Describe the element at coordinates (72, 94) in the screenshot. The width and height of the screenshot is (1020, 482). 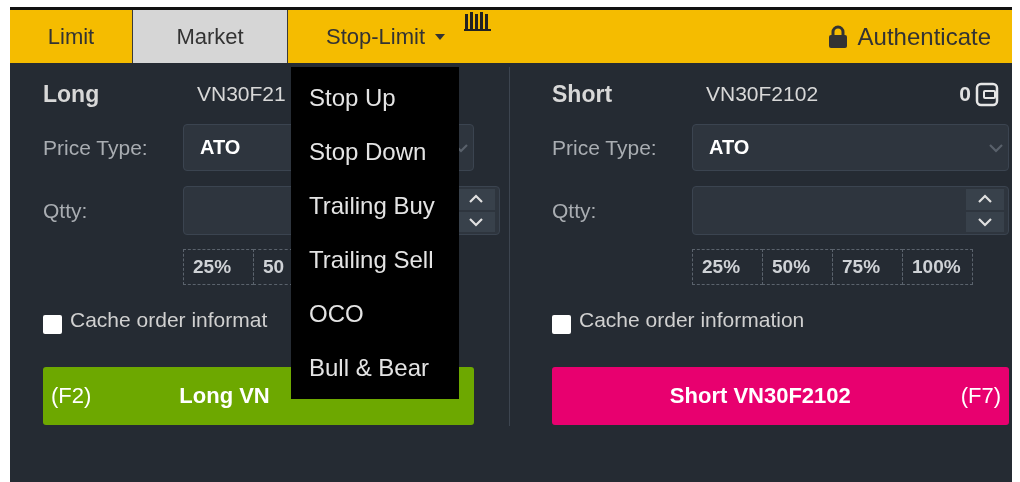
I see `side-title: Long` at that location.